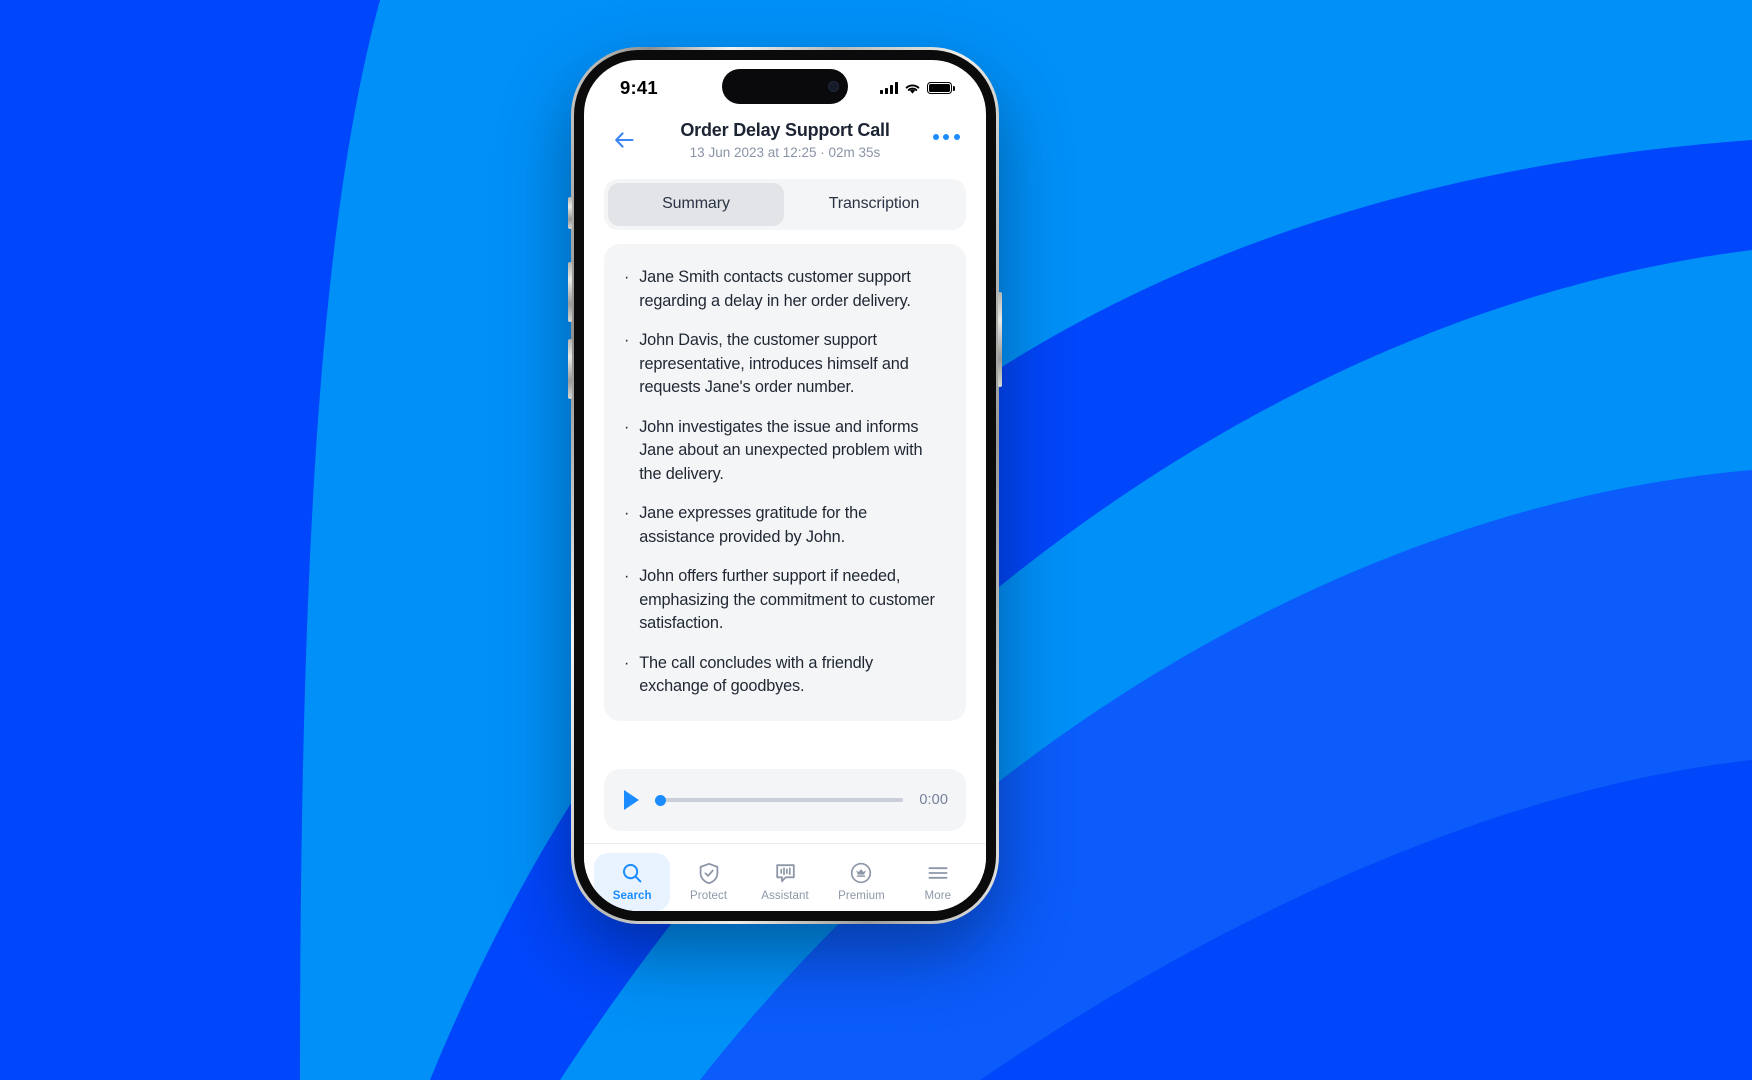 The width and height of the screenshot is (1752, 1080). I want to click on back-button, so click(624, 134).